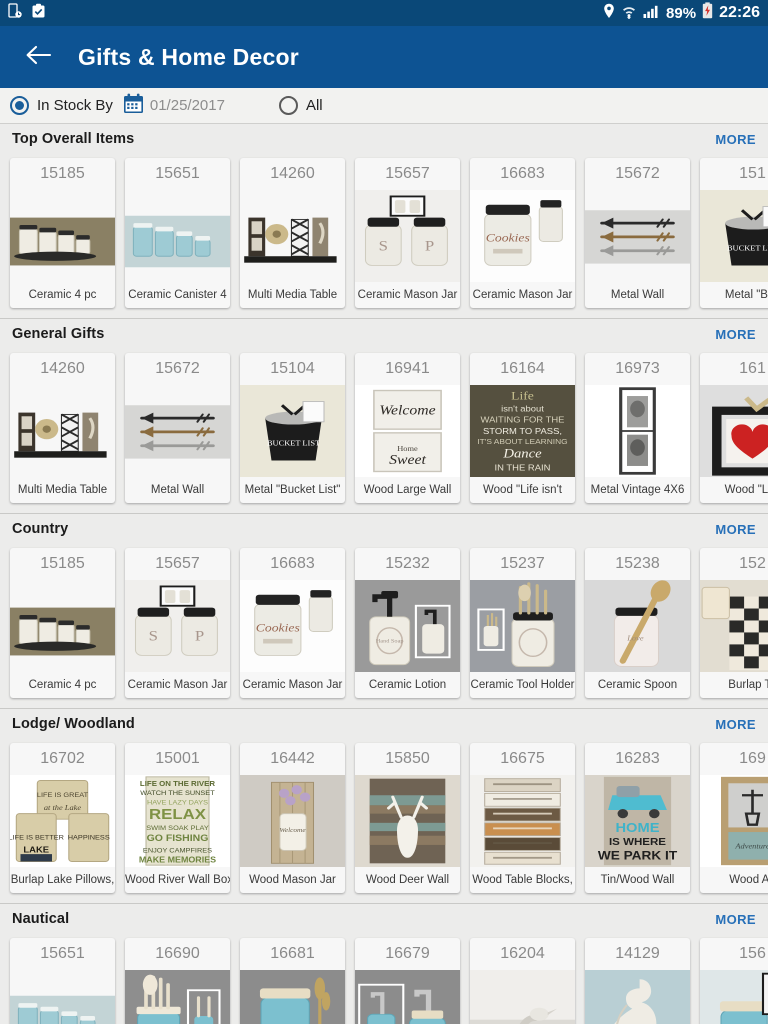 This screenshot has width=768, height=1024. Describe the element at coordinates (187, 105) in the screenshot. I see `in-stock-date-value: 01/25/2017` at that location.